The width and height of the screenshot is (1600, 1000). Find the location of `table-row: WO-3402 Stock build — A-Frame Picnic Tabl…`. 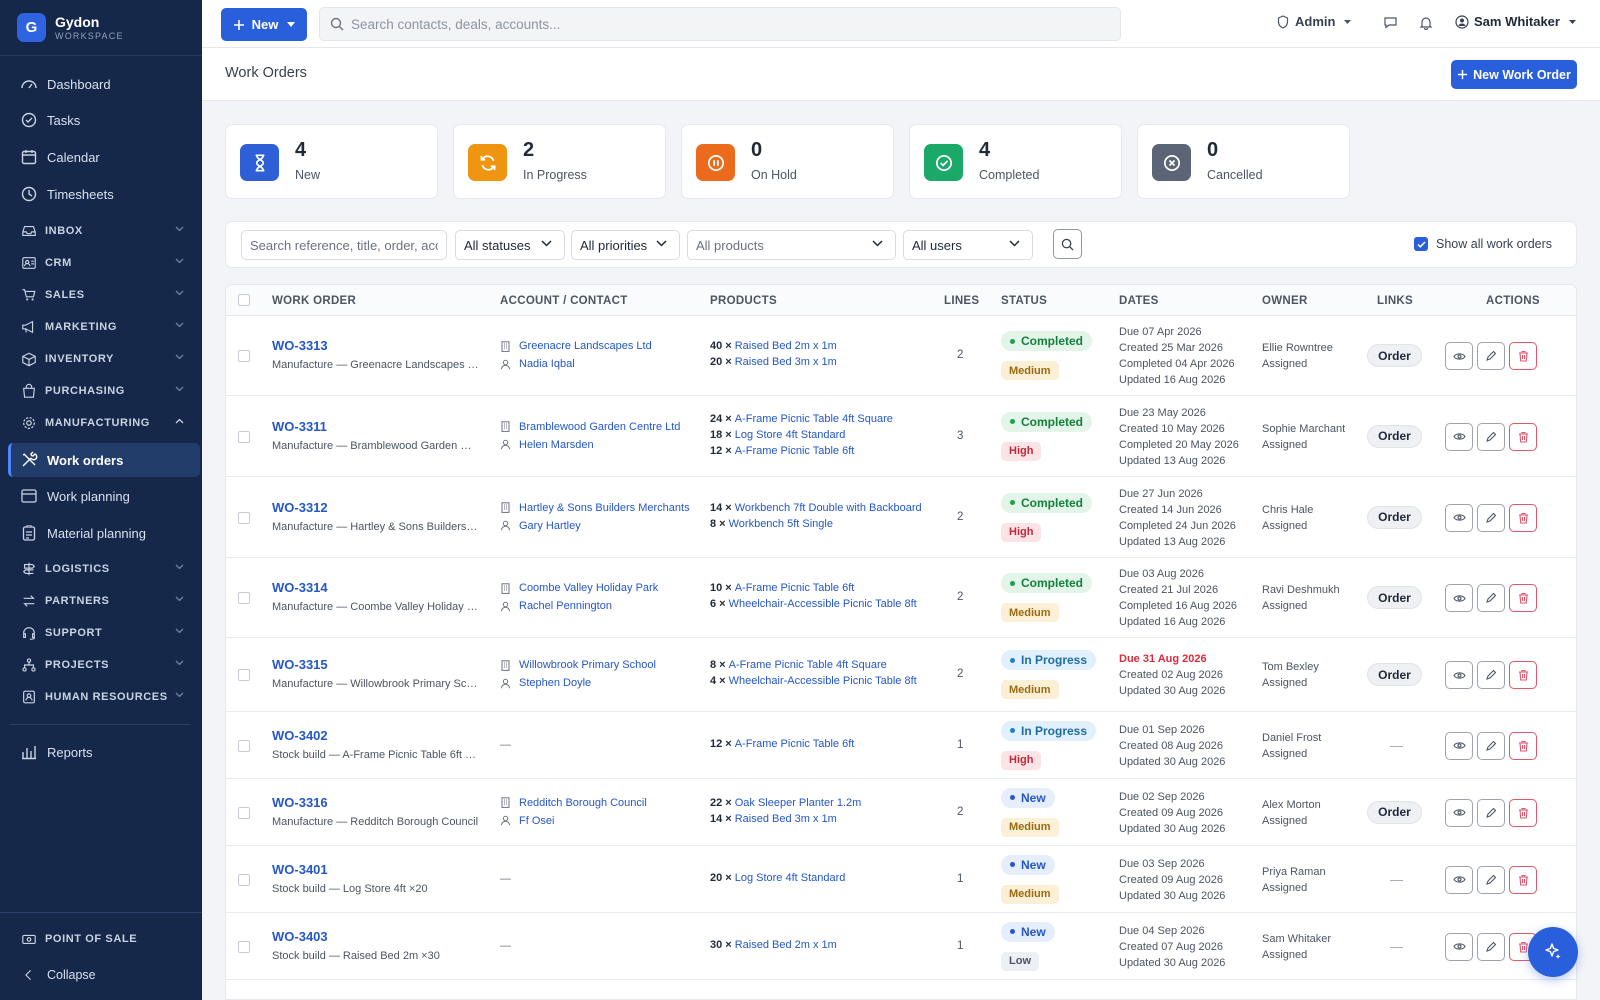

table-row: WO-3402 Stock build — A-Frame Picnic Tabl… is located at coordinates (901, 745).